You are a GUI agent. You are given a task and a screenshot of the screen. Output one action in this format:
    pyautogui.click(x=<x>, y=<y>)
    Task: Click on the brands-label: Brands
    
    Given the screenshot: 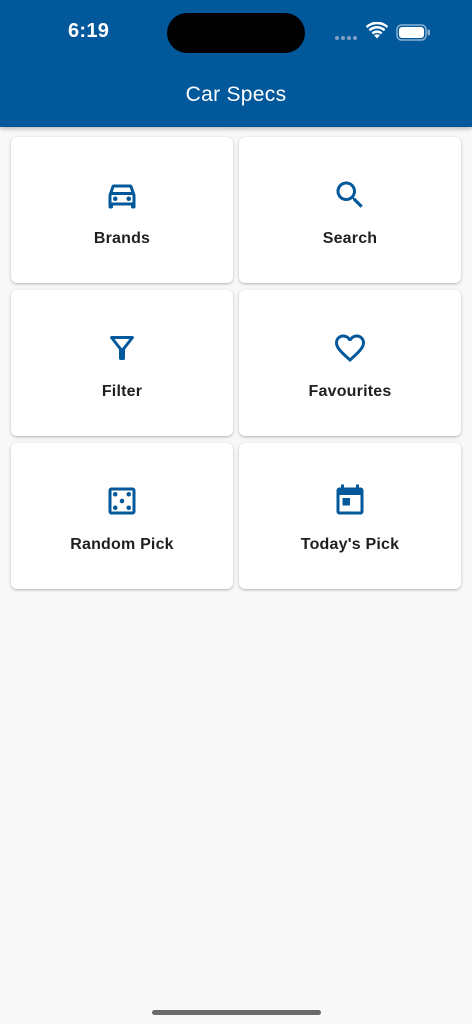 What is the action you would take?
    pyautogui.click(x=122, y=238)
    